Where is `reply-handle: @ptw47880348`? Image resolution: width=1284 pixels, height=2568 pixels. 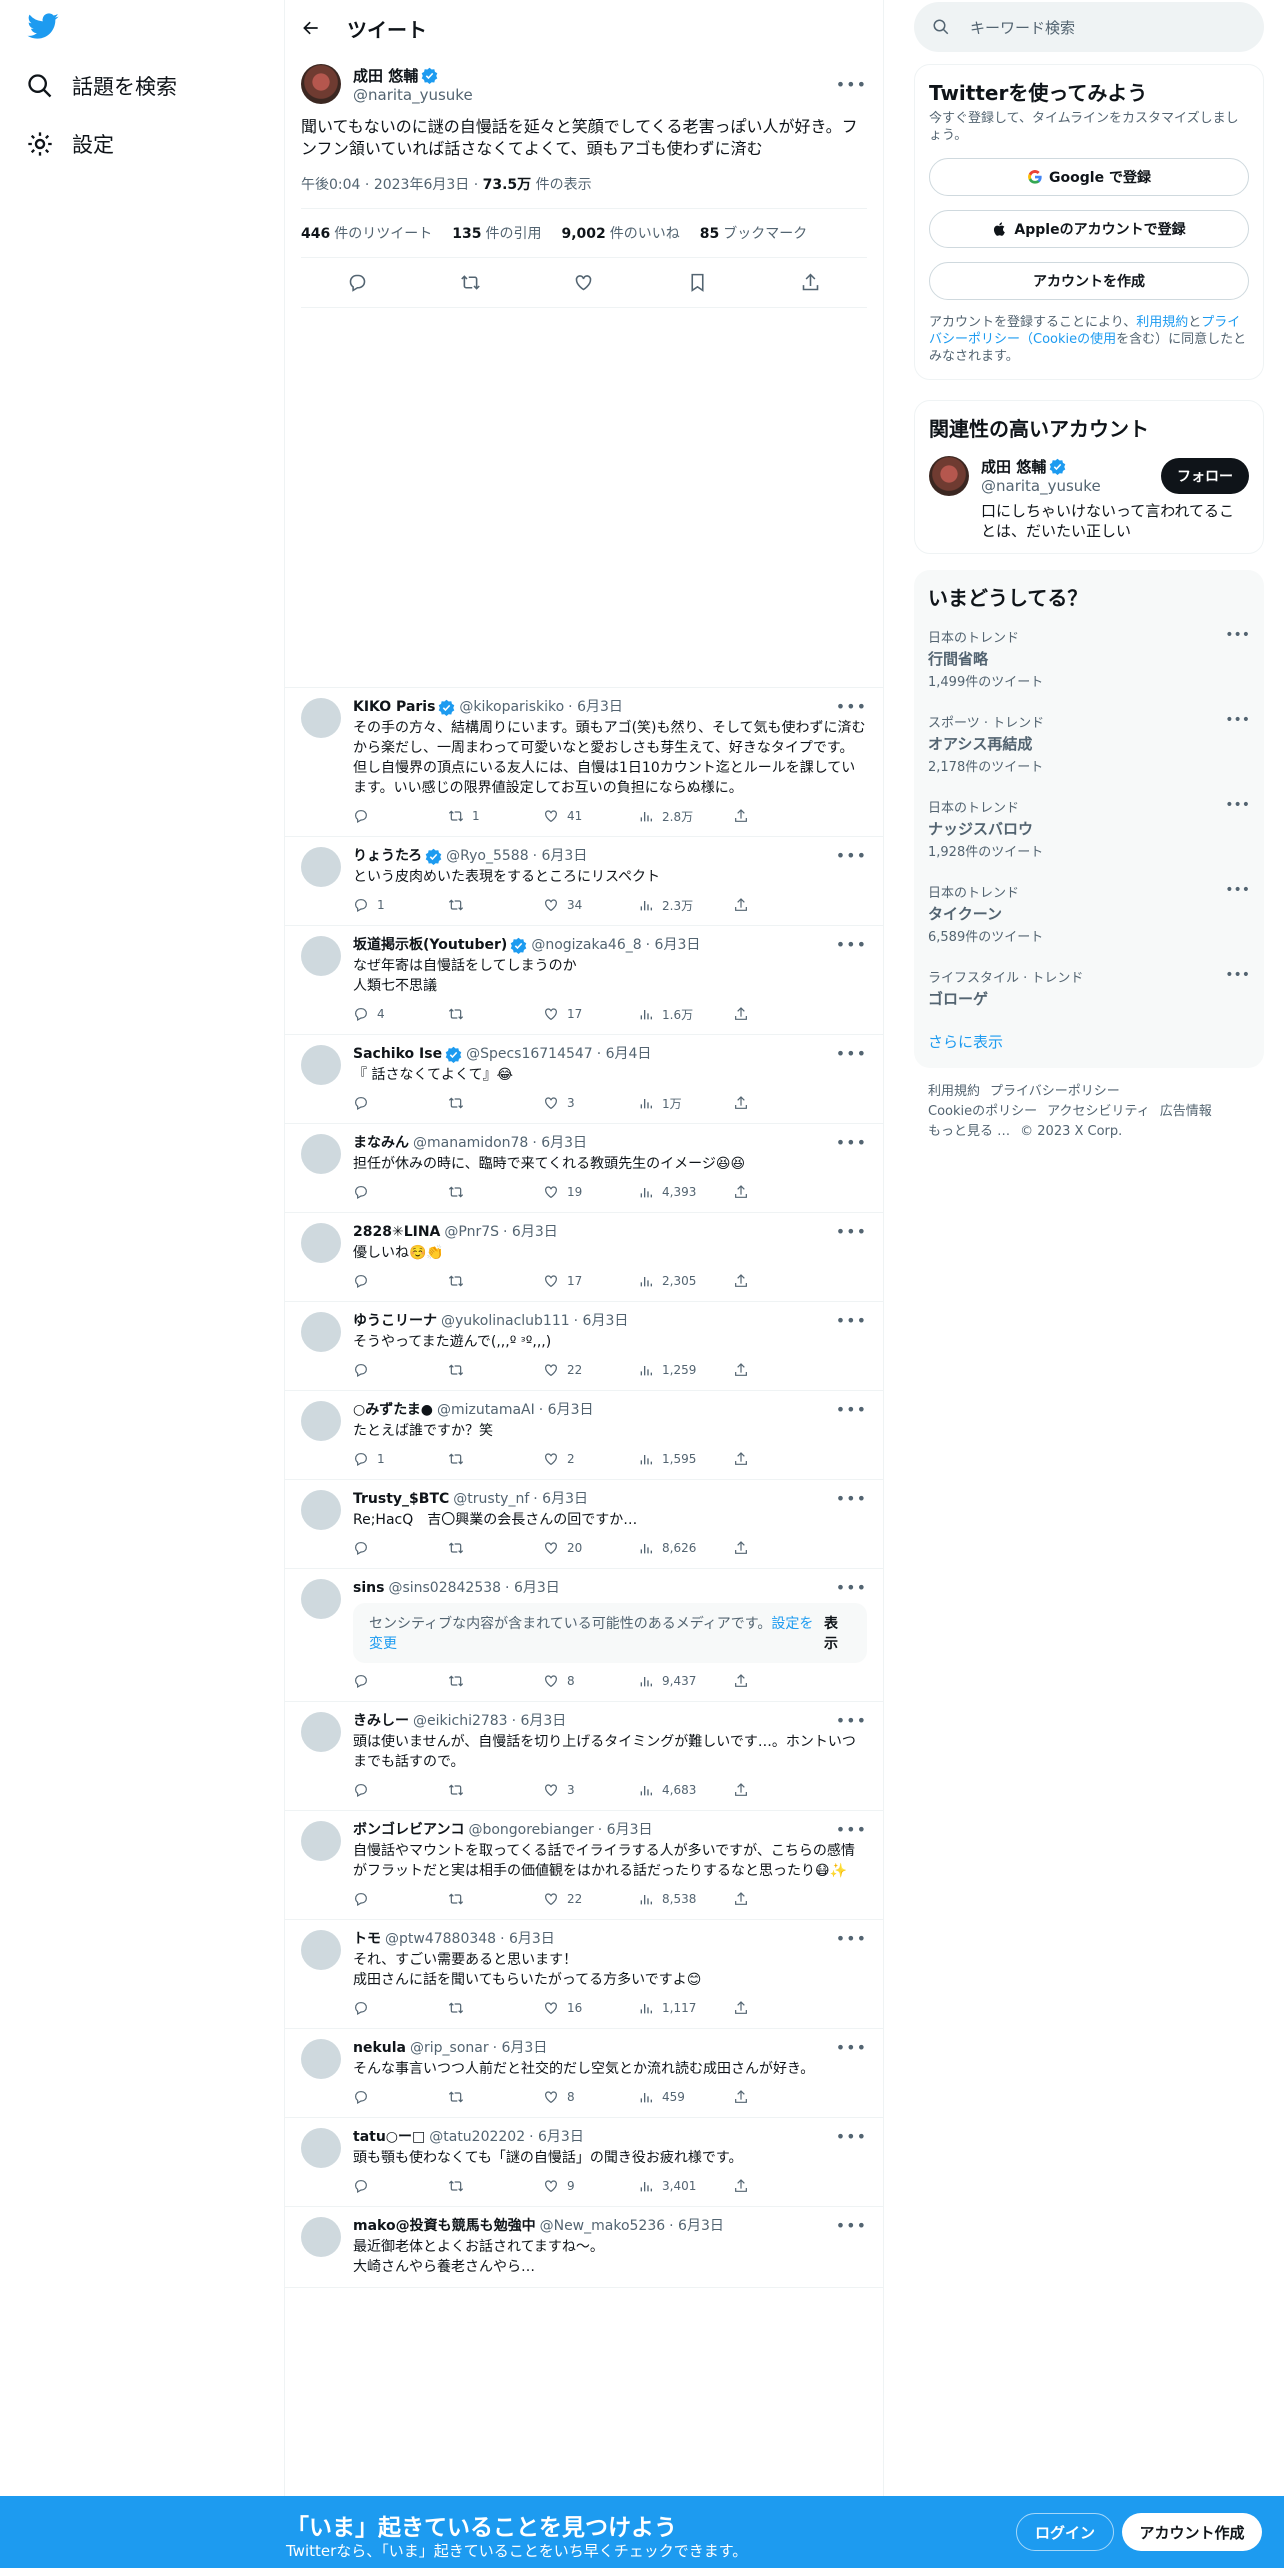
reply-handle: @ptw47880348 is located at coordinates (440, 1939).